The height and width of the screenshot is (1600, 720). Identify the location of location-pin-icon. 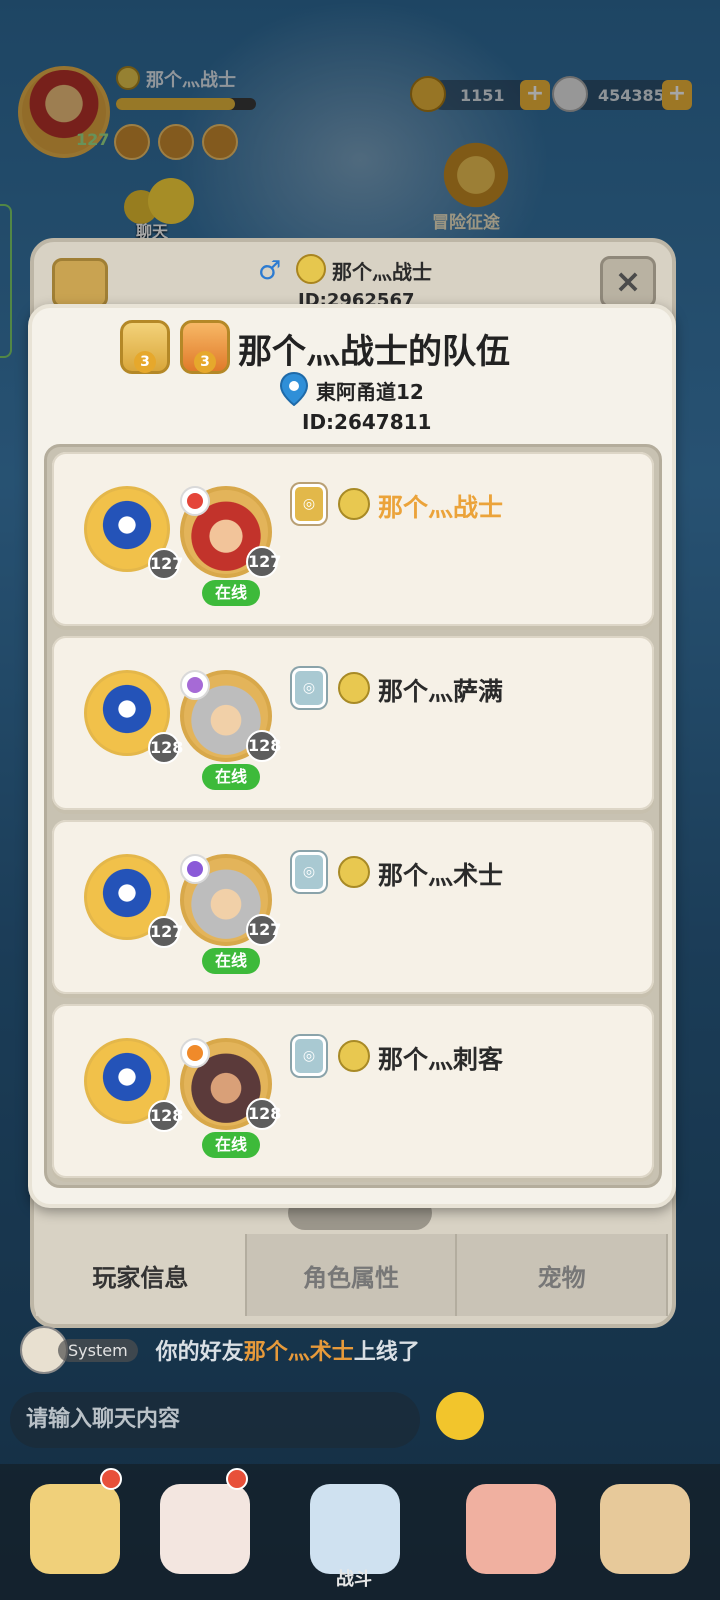
(294, 389).